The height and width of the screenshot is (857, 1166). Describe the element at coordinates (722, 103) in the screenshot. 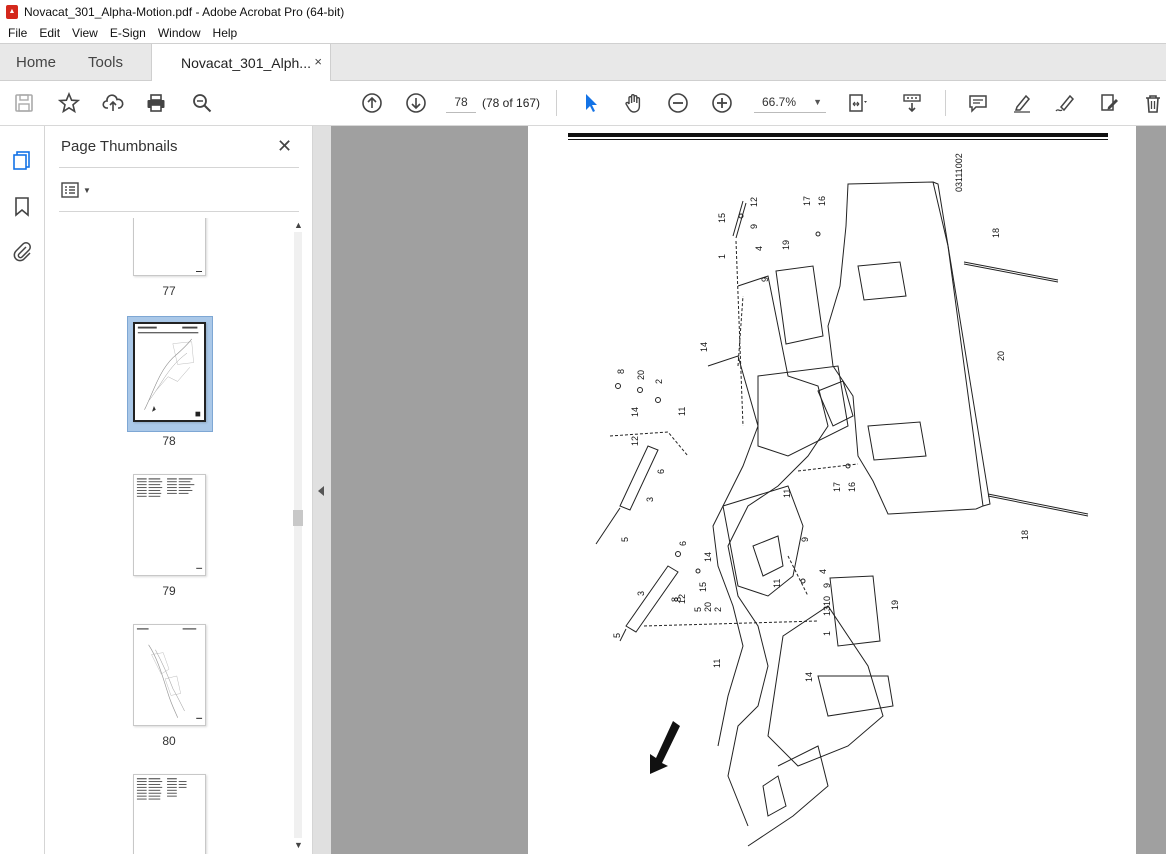

I see `zoom-in-icon` at that location.